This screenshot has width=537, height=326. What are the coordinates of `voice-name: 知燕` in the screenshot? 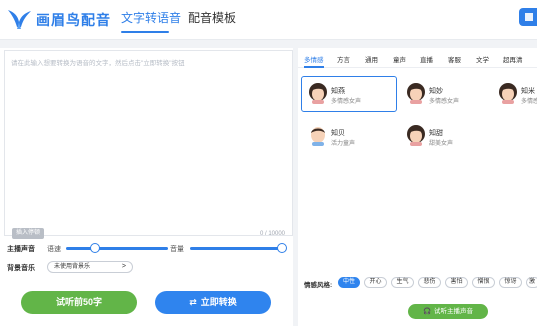 It's located at (338, 91).